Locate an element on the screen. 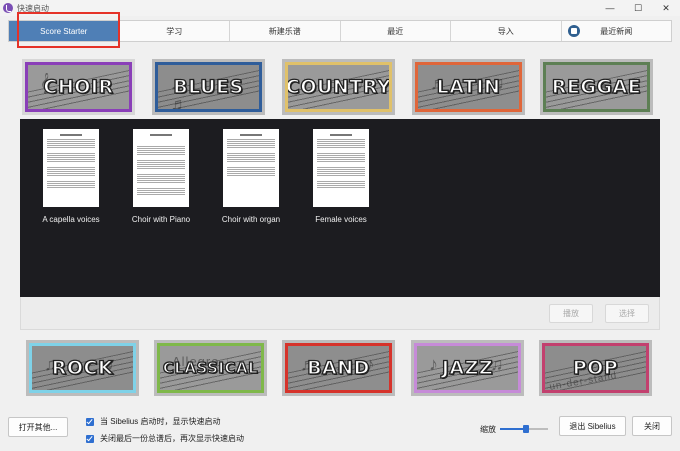 This screenshot has width=680, height=451. genre-tile-band-art: ♬ ♫ ♪ BAND is located at coordinates (338, 368).